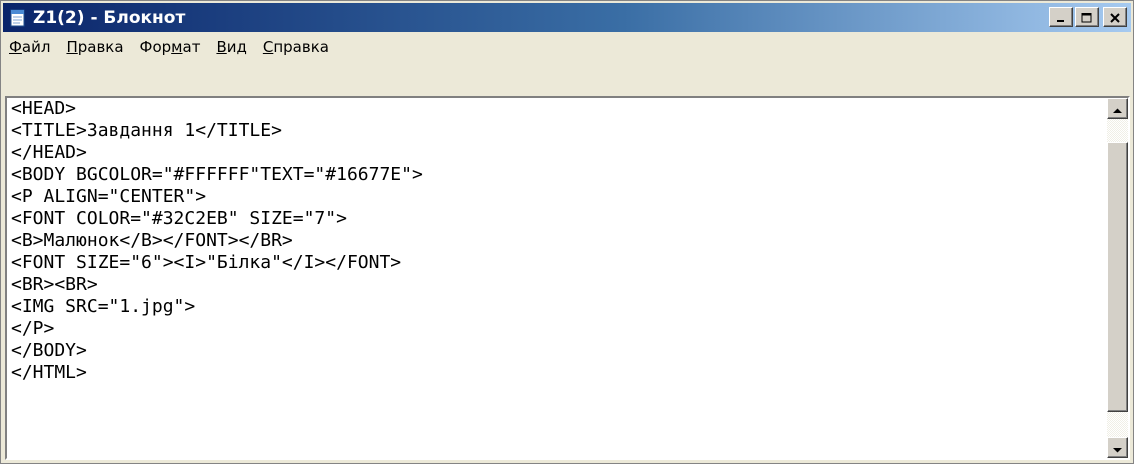  Describe the element at coordinates (146, 130) in the screenshot. I see `text-line: <TITLE>Завдання 1</TITLE>` at that location.